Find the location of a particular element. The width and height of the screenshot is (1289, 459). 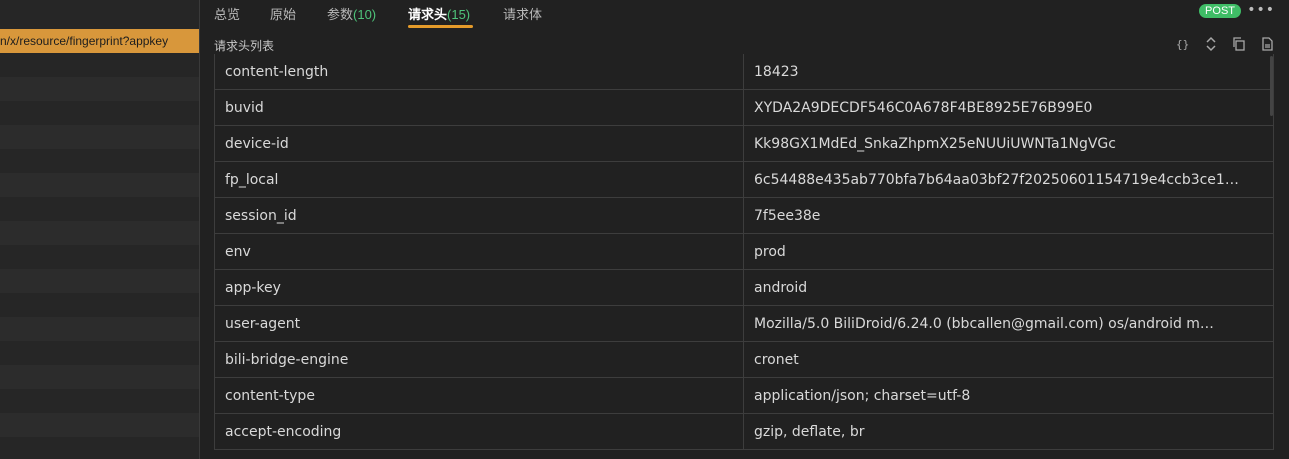

header-value: gzip, deflate, br is located at coordinates (1008, 431).